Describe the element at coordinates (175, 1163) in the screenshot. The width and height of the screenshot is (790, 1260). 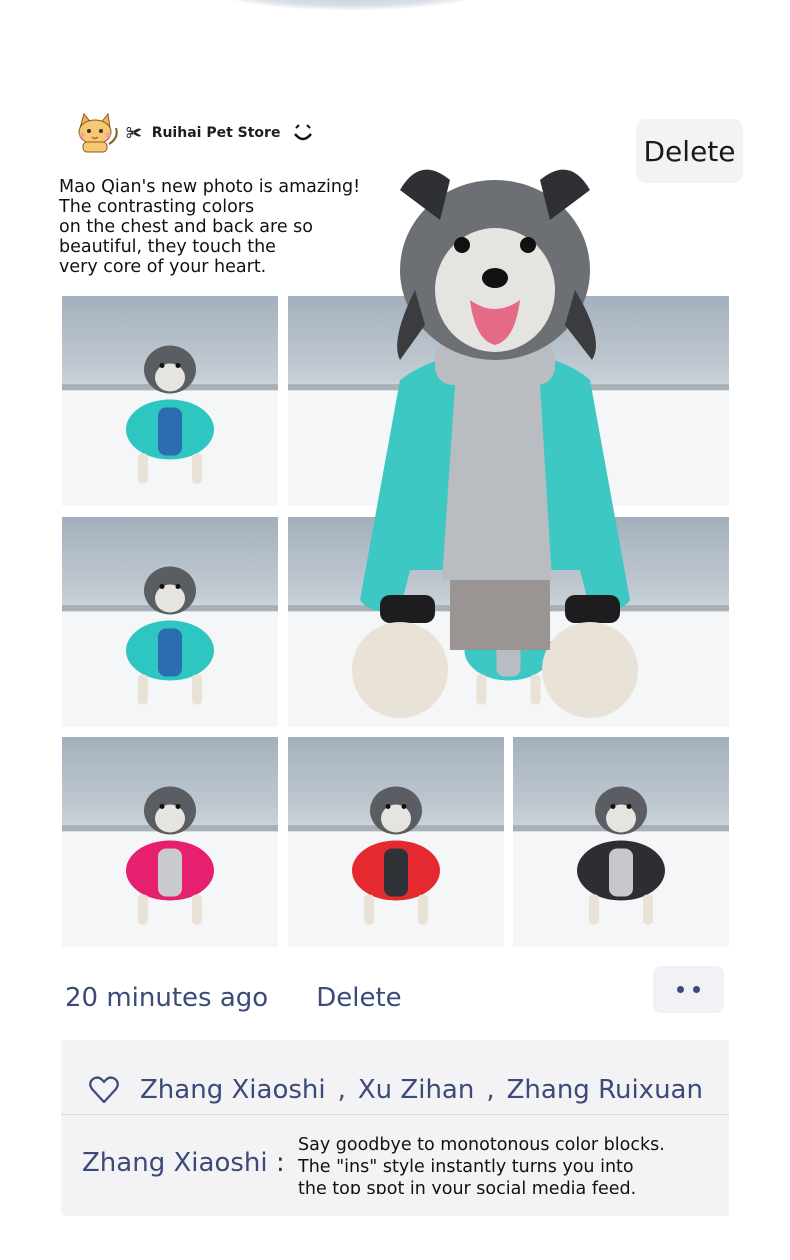
I see `comment-author: Zhang Xiaoshi` at that location.